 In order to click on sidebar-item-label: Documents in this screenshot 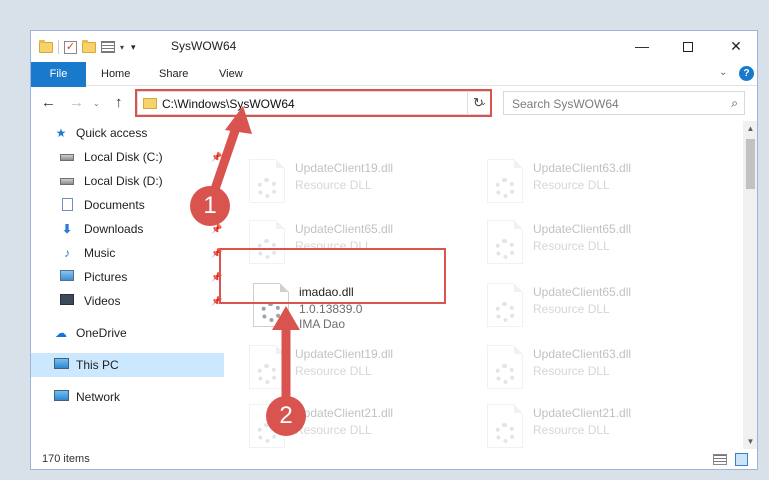, I will do `click(114, 205)`.